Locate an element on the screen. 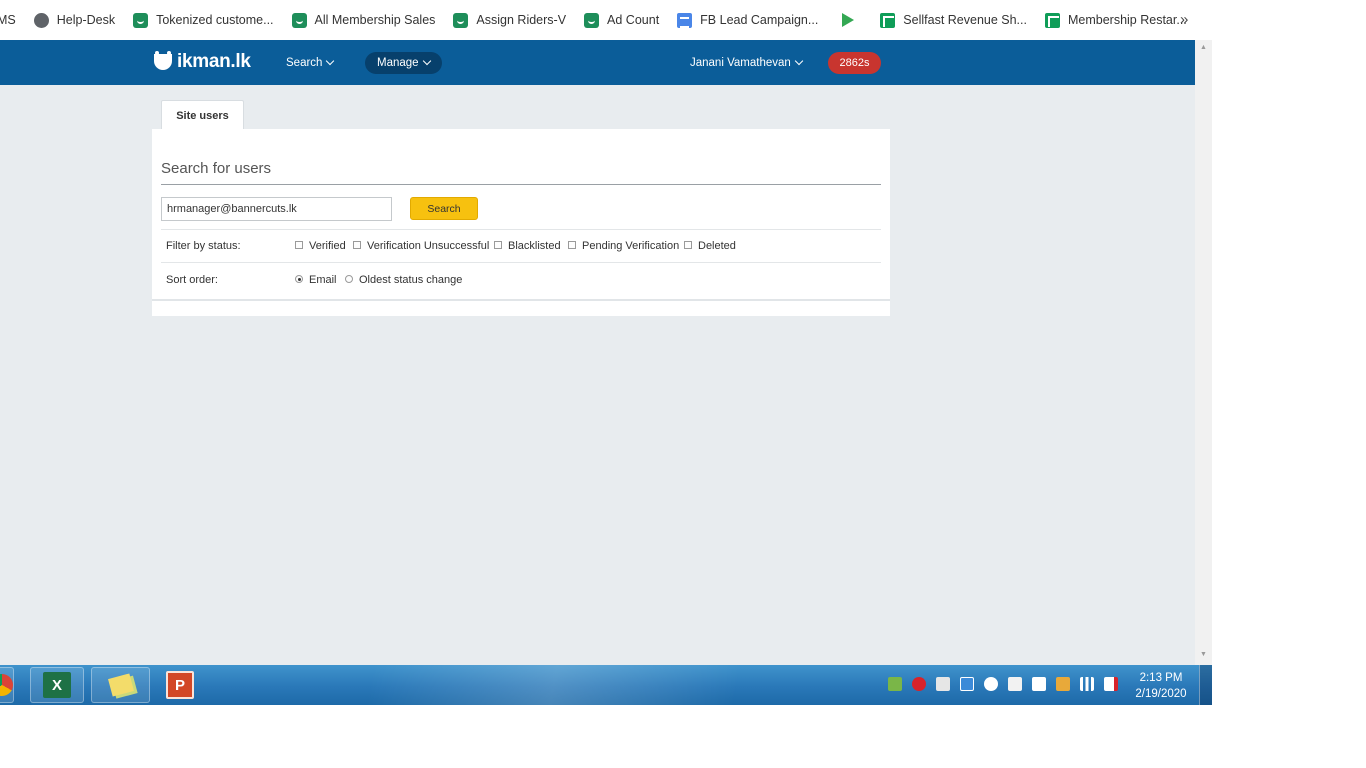 This screenshot has height=768, width=1366. filter-pending-verification-checkbox: Pending Verification is located at coordinates (623, 246).